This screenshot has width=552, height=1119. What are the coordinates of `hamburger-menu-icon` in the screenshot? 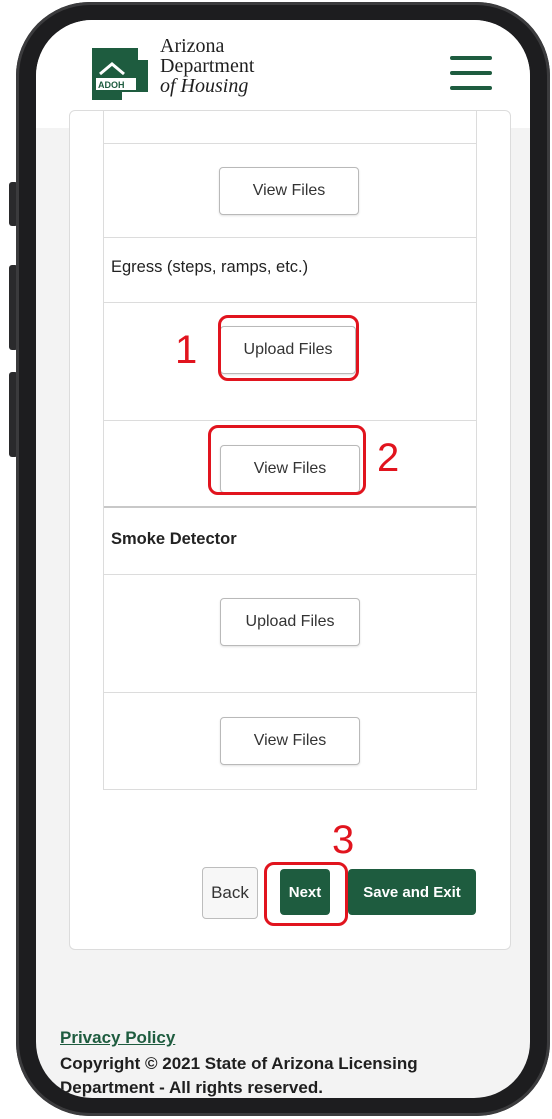 It's located at (471, 73).